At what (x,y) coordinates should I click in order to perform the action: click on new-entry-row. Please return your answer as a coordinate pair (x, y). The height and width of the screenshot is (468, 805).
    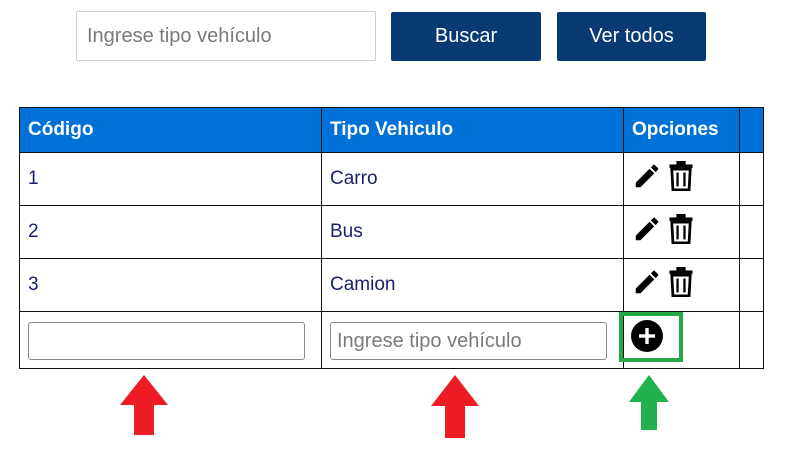
    Looking at the image, I should click on (391, 340).